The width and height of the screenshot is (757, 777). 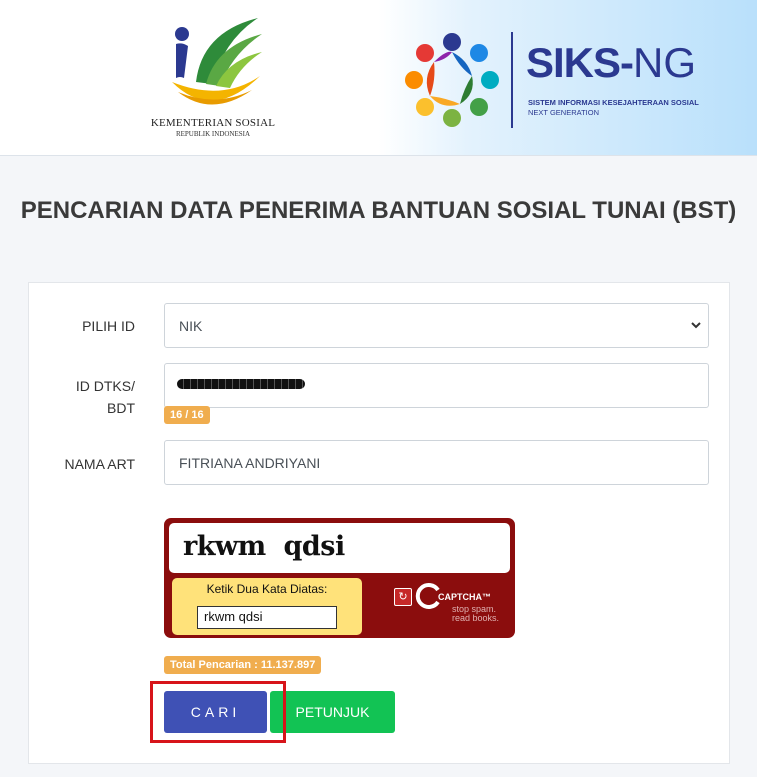 What do you see at coordinates (105, 386) in the screenshot?
I see `id-dtks-label-line1: ID DTKS/` at bounding box center [105, 386].